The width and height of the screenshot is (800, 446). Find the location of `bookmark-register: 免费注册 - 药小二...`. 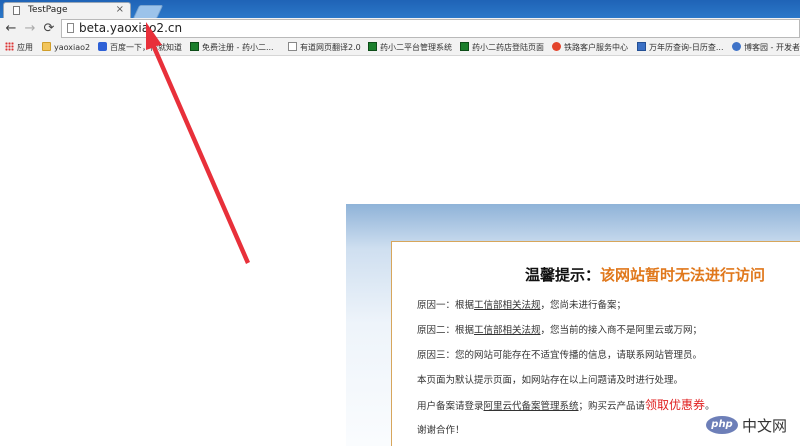

bookmark-register: 免费注册 - 药小二... is located at coordinates (232, 47).